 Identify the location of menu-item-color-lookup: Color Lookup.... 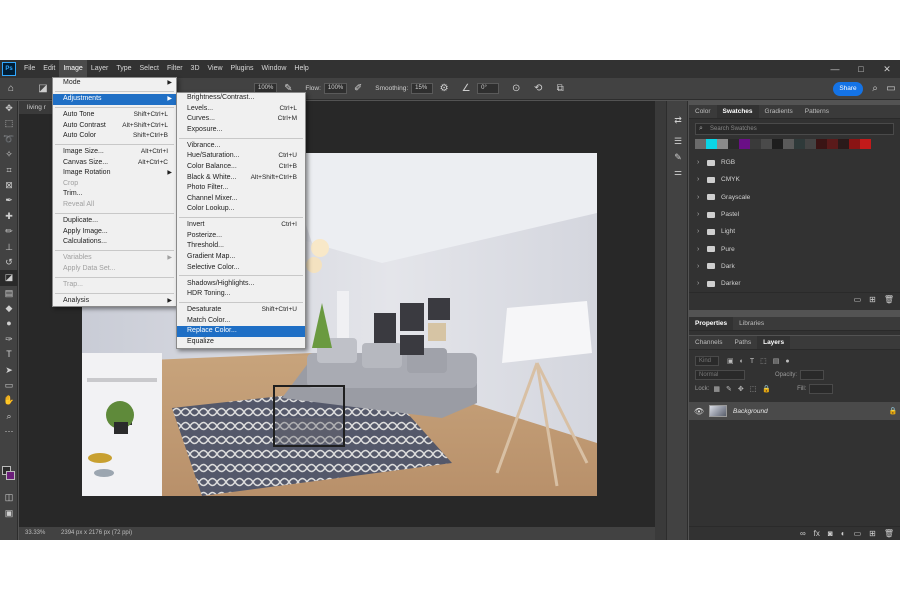
(241, 209).